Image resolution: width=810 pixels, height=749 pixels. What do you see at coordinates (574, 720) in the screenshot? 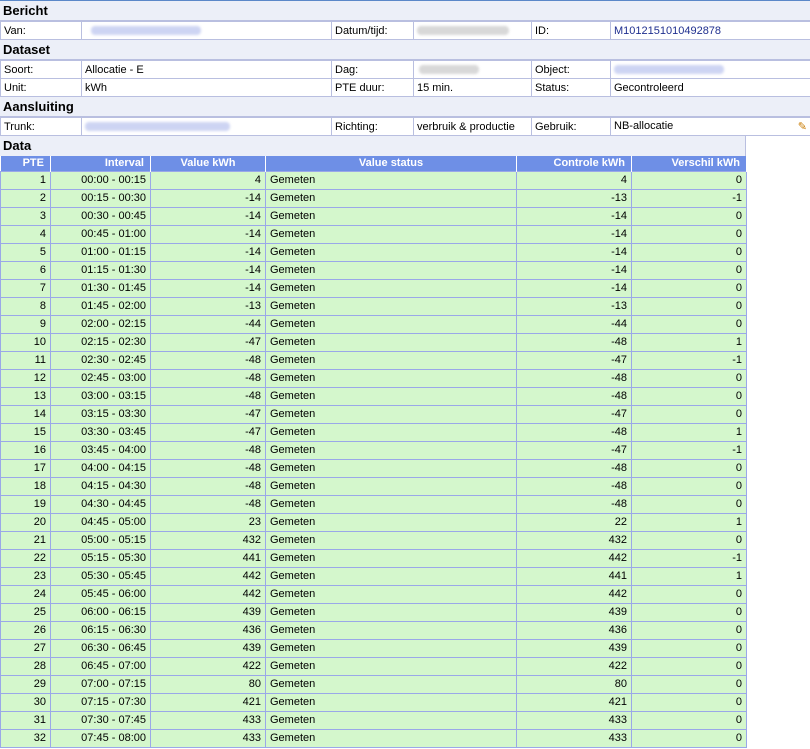
I see `cell-controle: 433` at bounding box center [574, 720].